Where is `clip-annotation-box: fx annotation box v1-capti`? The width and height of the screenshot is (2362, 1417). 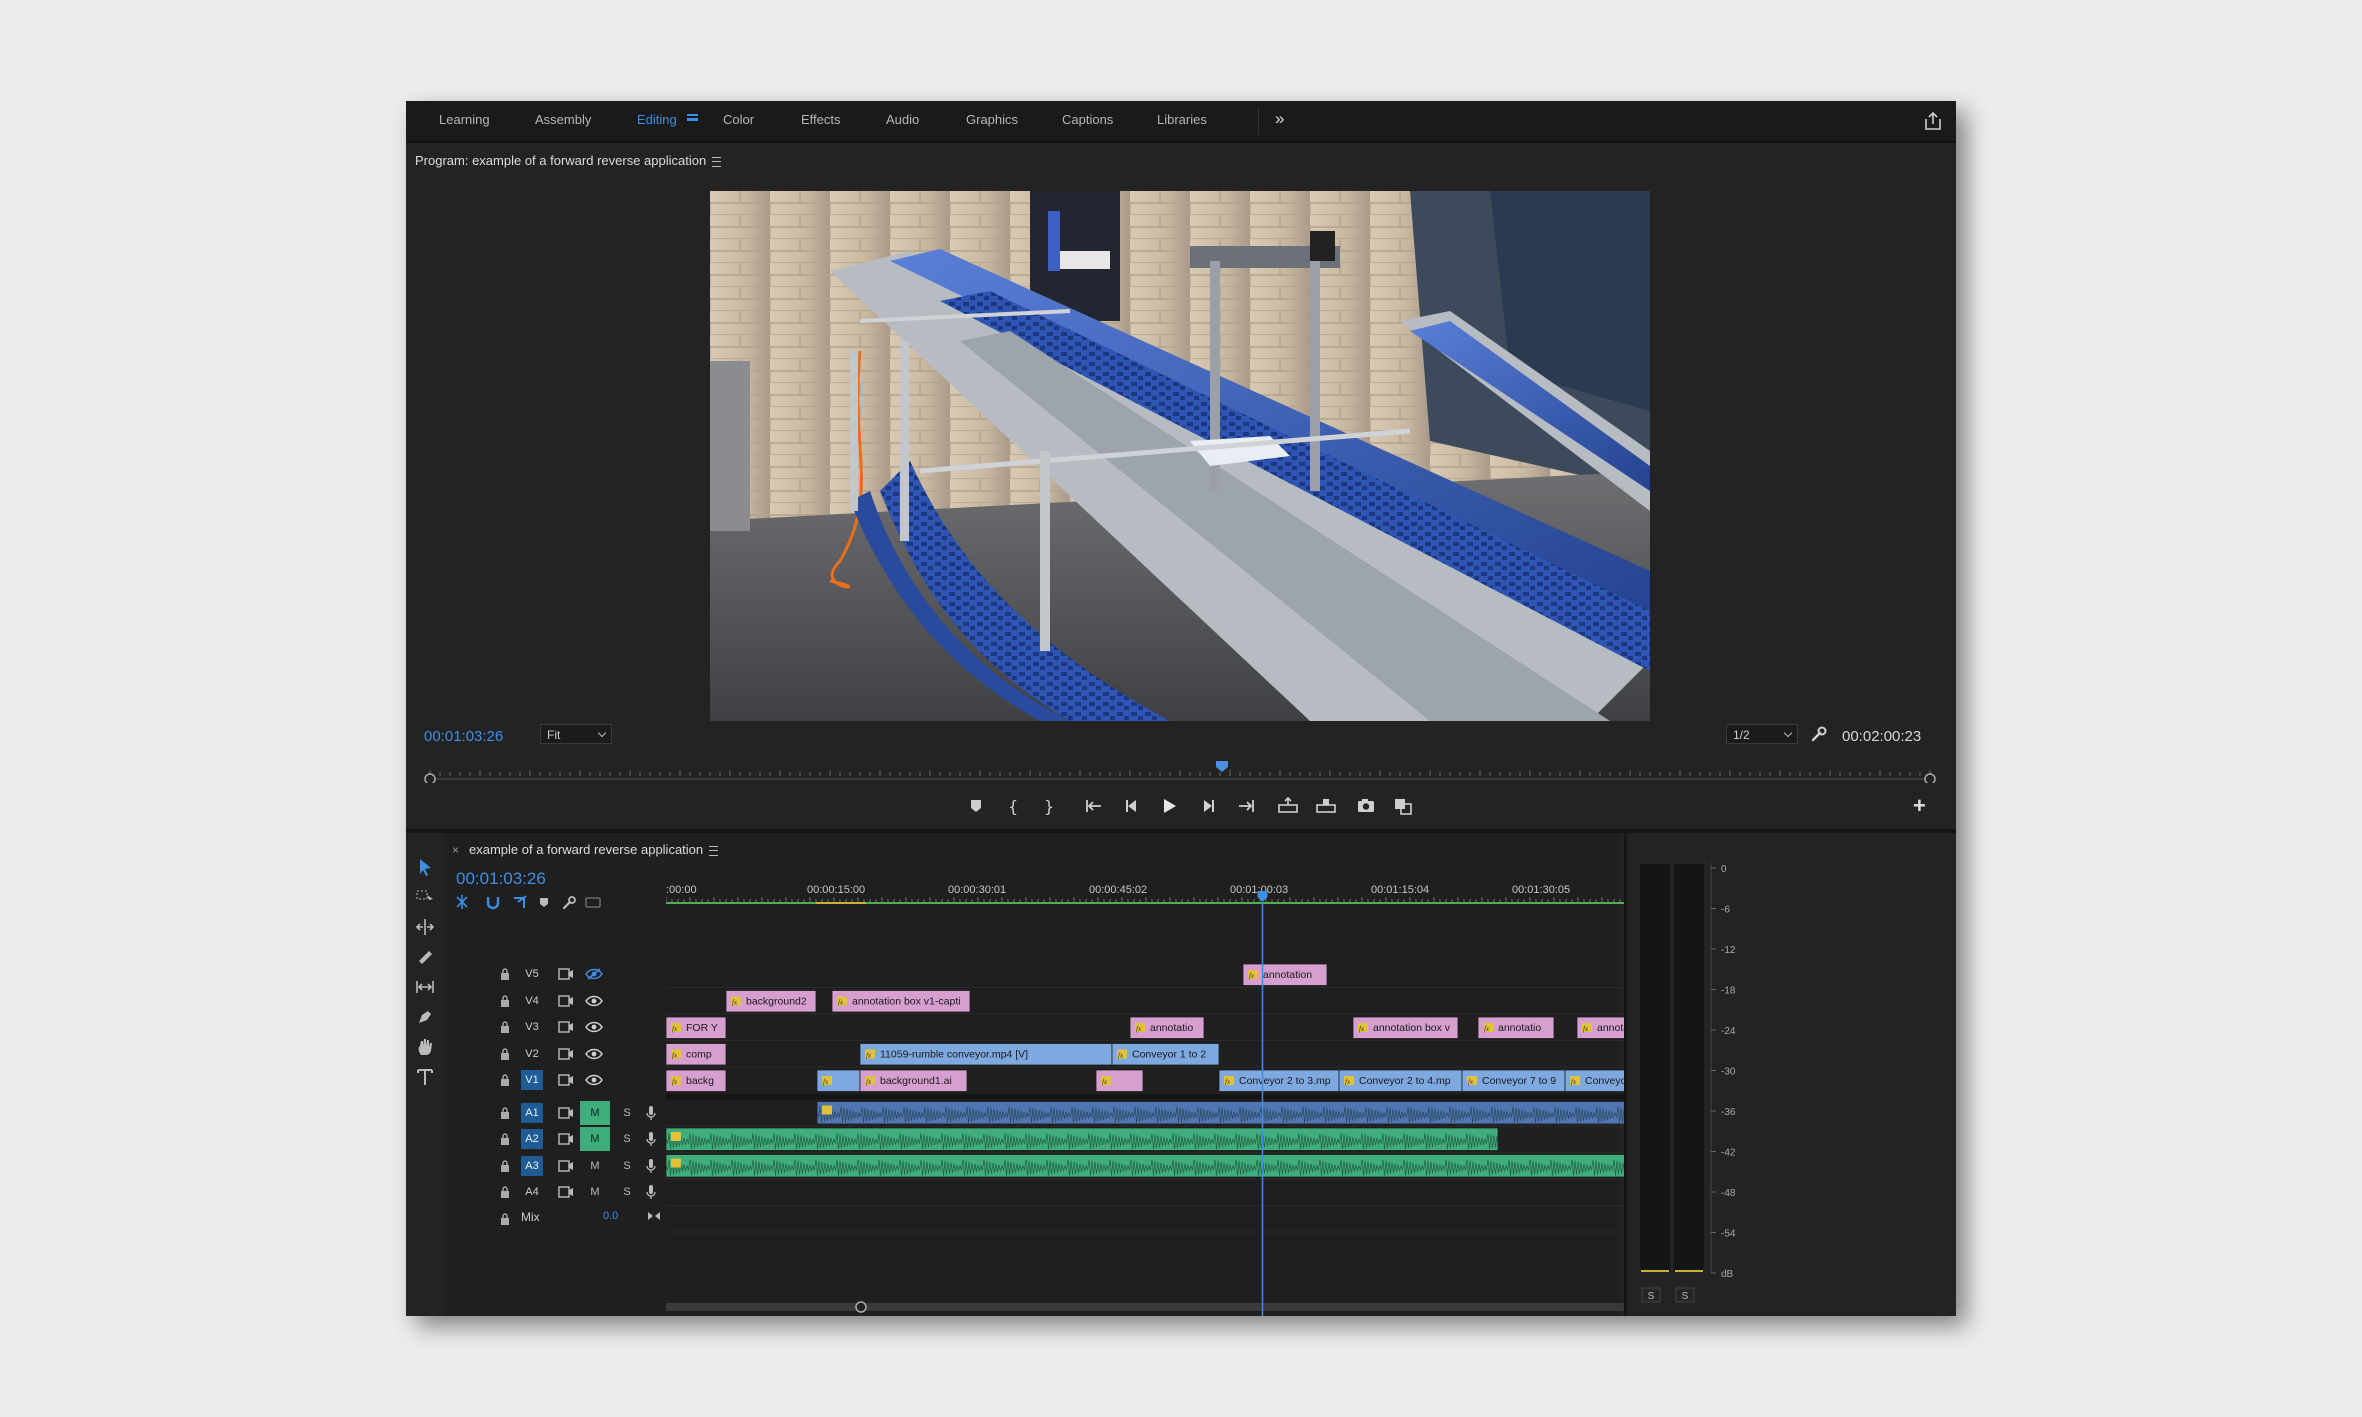 clip-annotation-box: fx annotation box v1-capti is located at coordinates (901, 1001).